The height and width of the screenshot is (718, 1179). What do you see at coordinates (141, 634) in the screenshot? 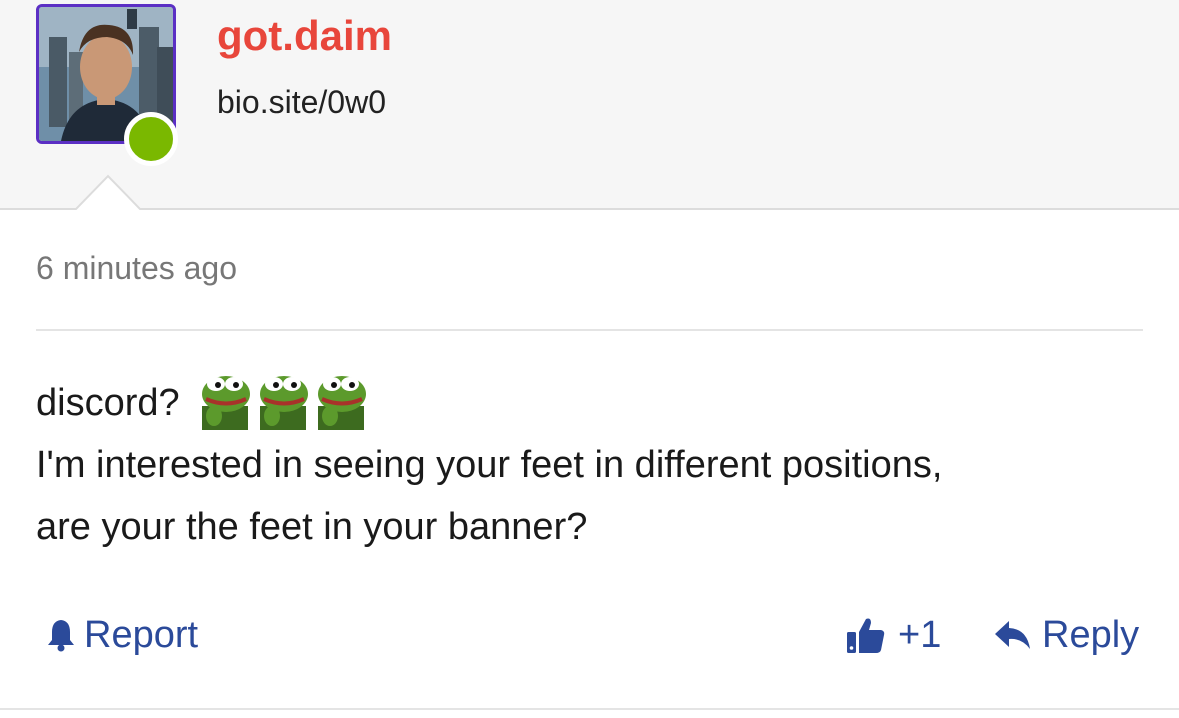
I see `report-label: Report` at bounding box center [141, 634].